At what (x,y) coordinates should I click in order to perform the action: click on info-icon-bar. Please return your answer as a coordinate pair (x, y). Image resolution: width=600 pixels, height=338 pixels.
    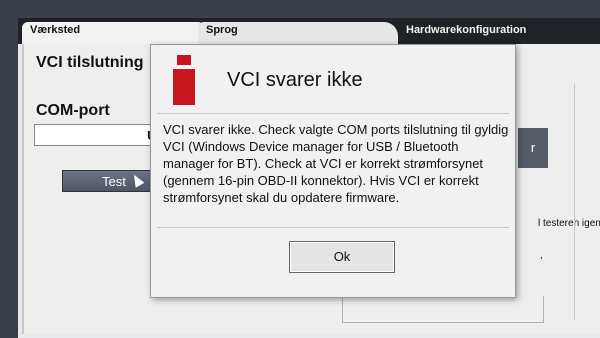
    Looking at the image, I should click on (184, 87).